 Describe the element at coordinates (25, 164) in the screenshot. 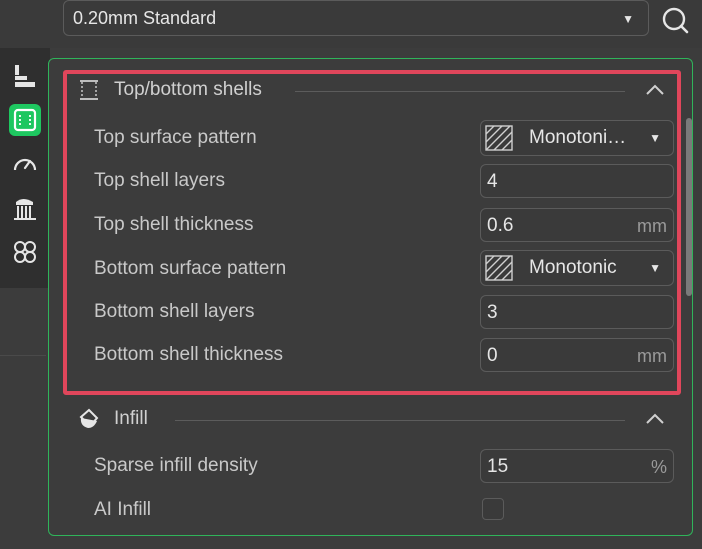

I see `speed-icon` at that location.